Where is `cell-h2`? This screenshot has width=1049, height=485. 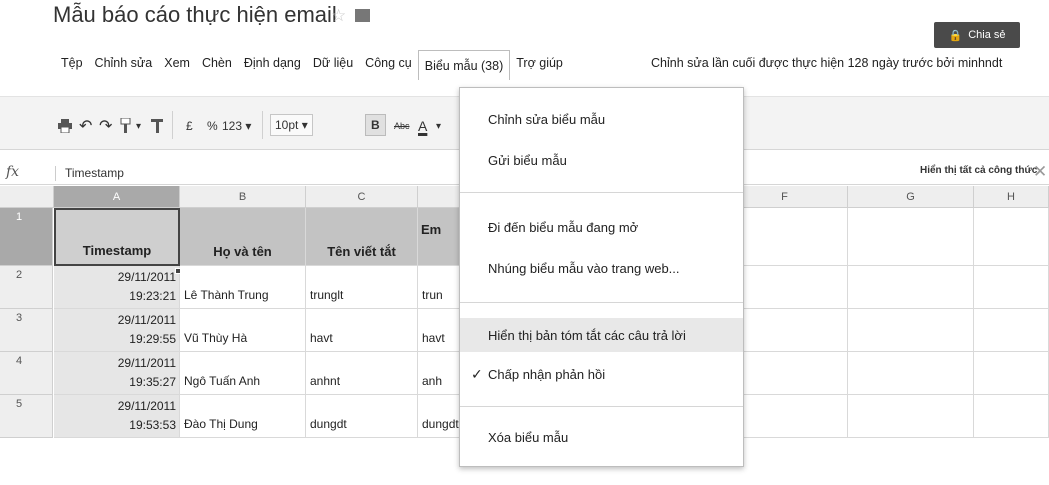 cell-h2 is located at coordinates (1011, 287).